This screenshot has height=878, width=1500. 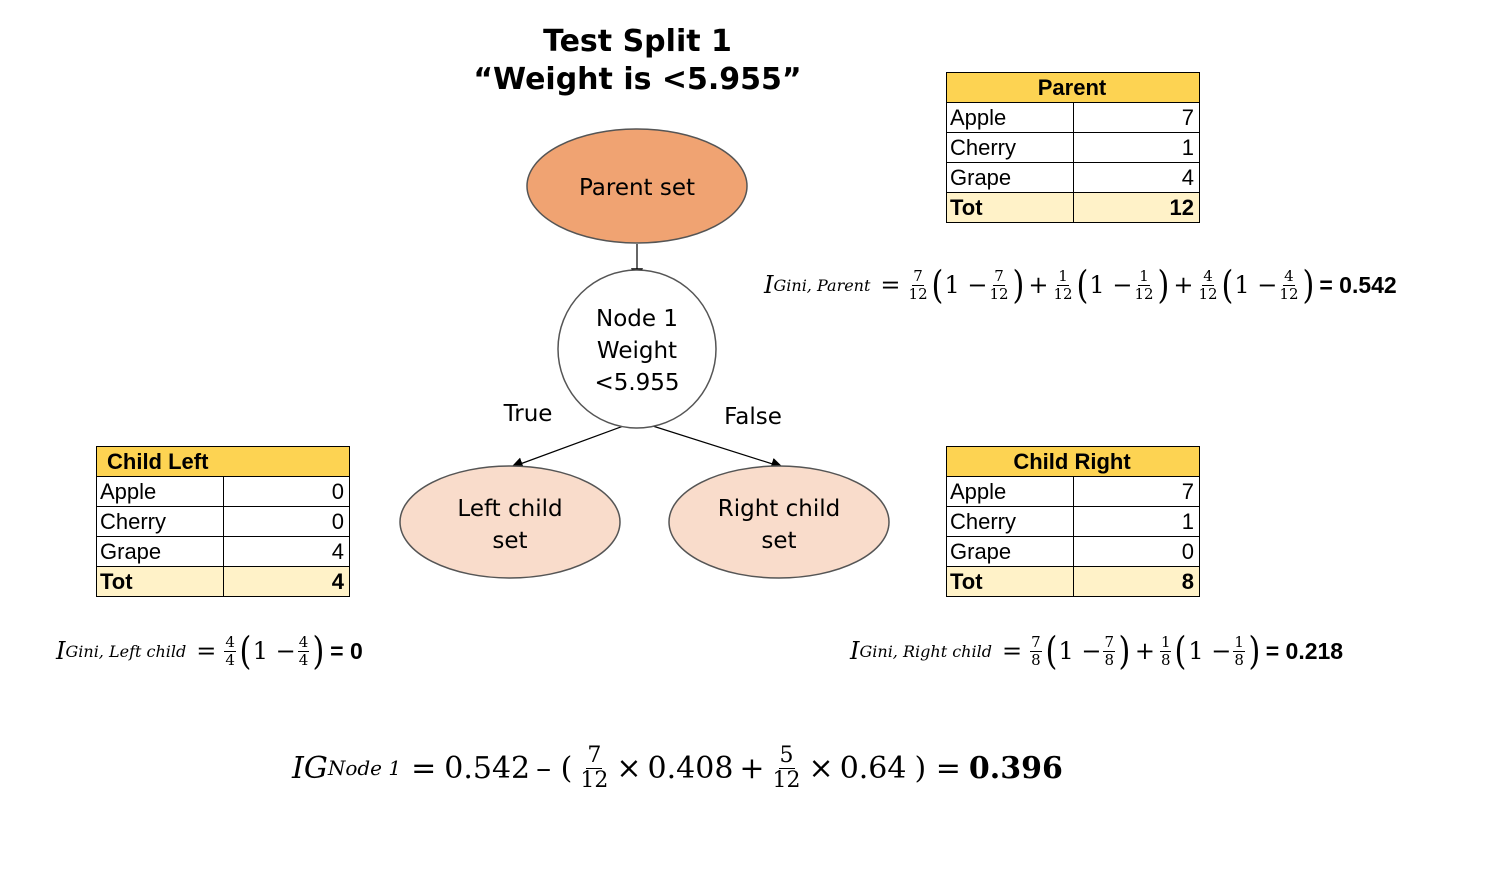 I want to click on left-child-node, so click(x=510, y=522).